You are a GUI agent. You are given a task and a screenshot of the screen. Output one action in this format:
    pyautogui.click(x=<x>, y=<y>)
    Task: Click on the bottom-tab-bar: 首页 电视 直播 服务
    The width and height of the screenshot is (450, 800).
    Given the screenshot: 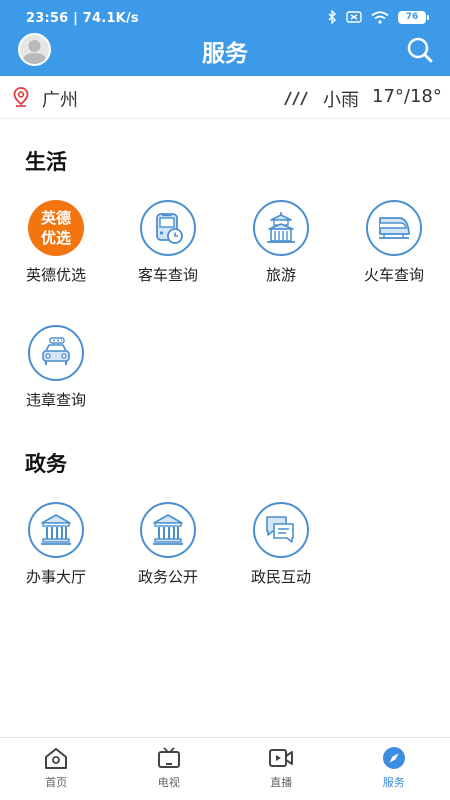 What is the action you would take?
    pyautogui.click(x=225, y=768)
    